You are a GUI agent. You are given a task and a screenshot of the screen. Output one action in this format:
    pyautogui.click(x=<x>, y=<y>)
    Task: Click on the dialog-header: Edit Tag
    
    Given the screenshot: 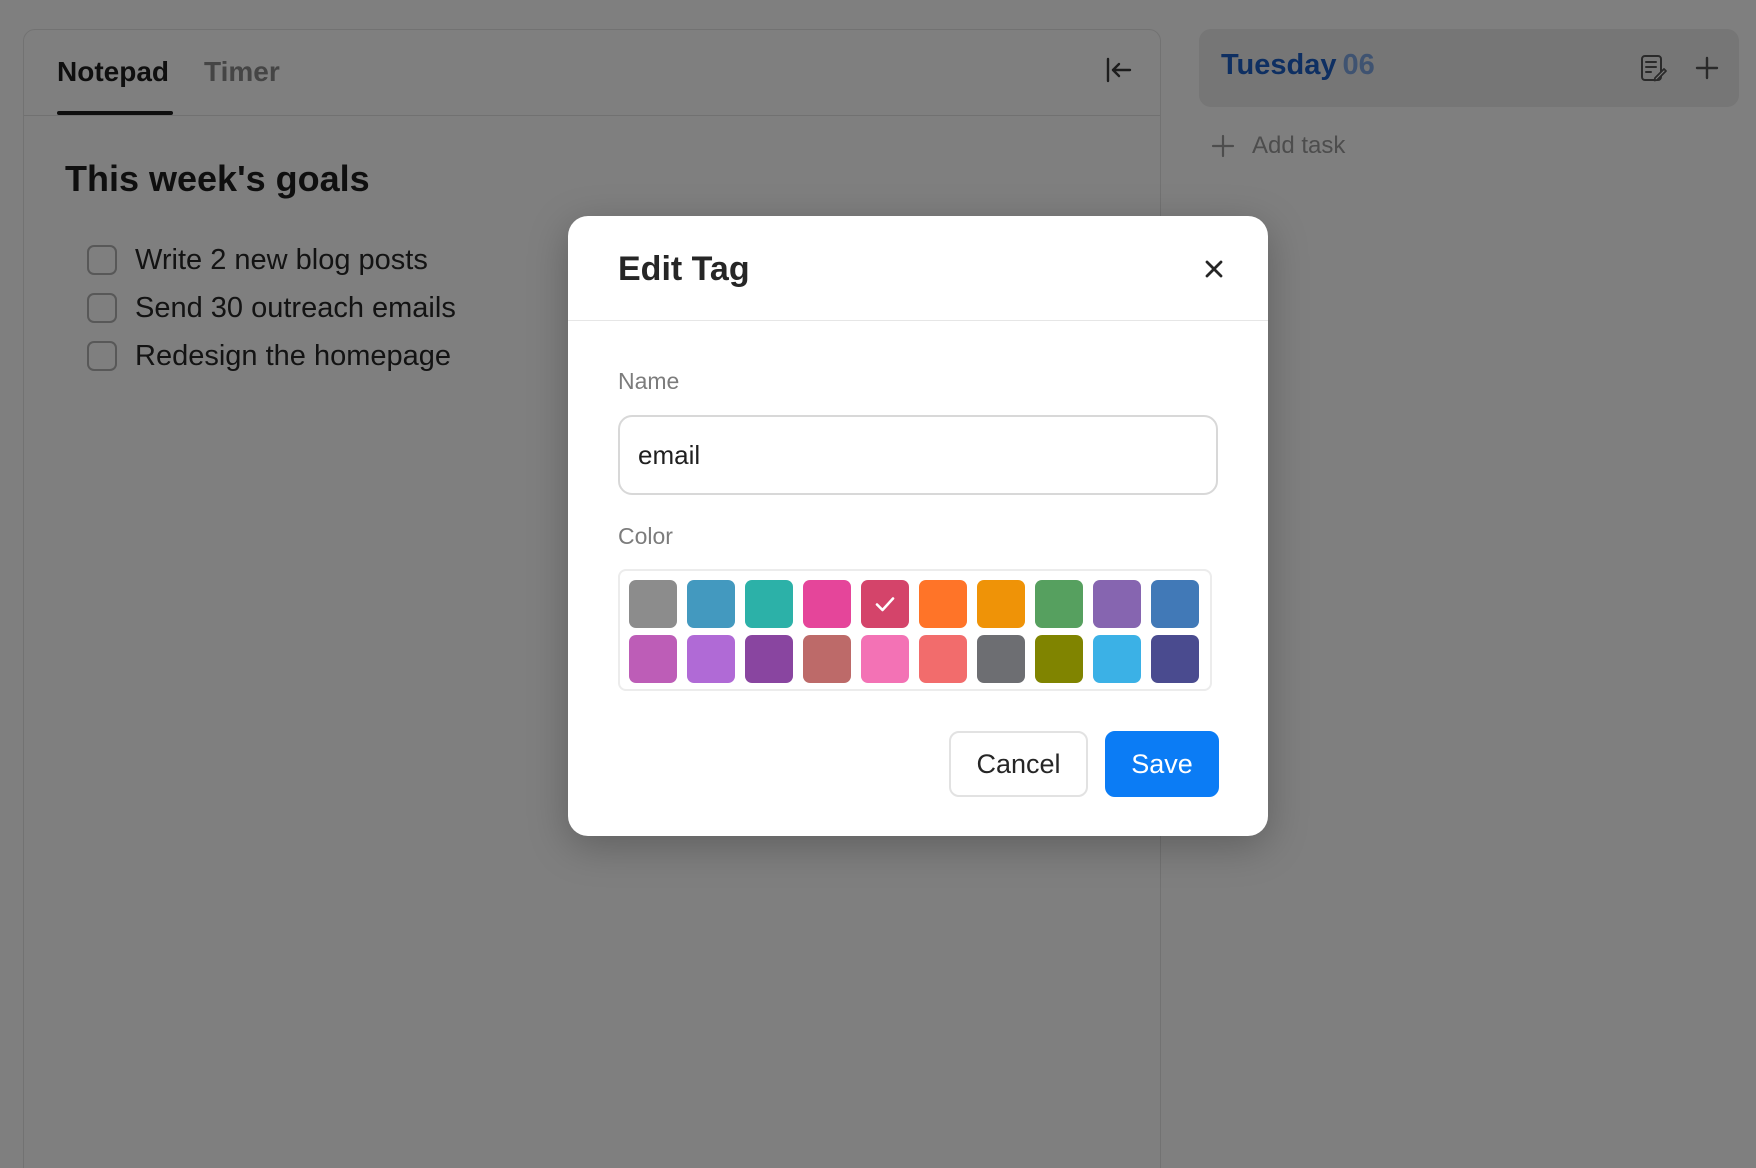 What is the action you would take?
    pyautogui.click(x=918, y=268)
    